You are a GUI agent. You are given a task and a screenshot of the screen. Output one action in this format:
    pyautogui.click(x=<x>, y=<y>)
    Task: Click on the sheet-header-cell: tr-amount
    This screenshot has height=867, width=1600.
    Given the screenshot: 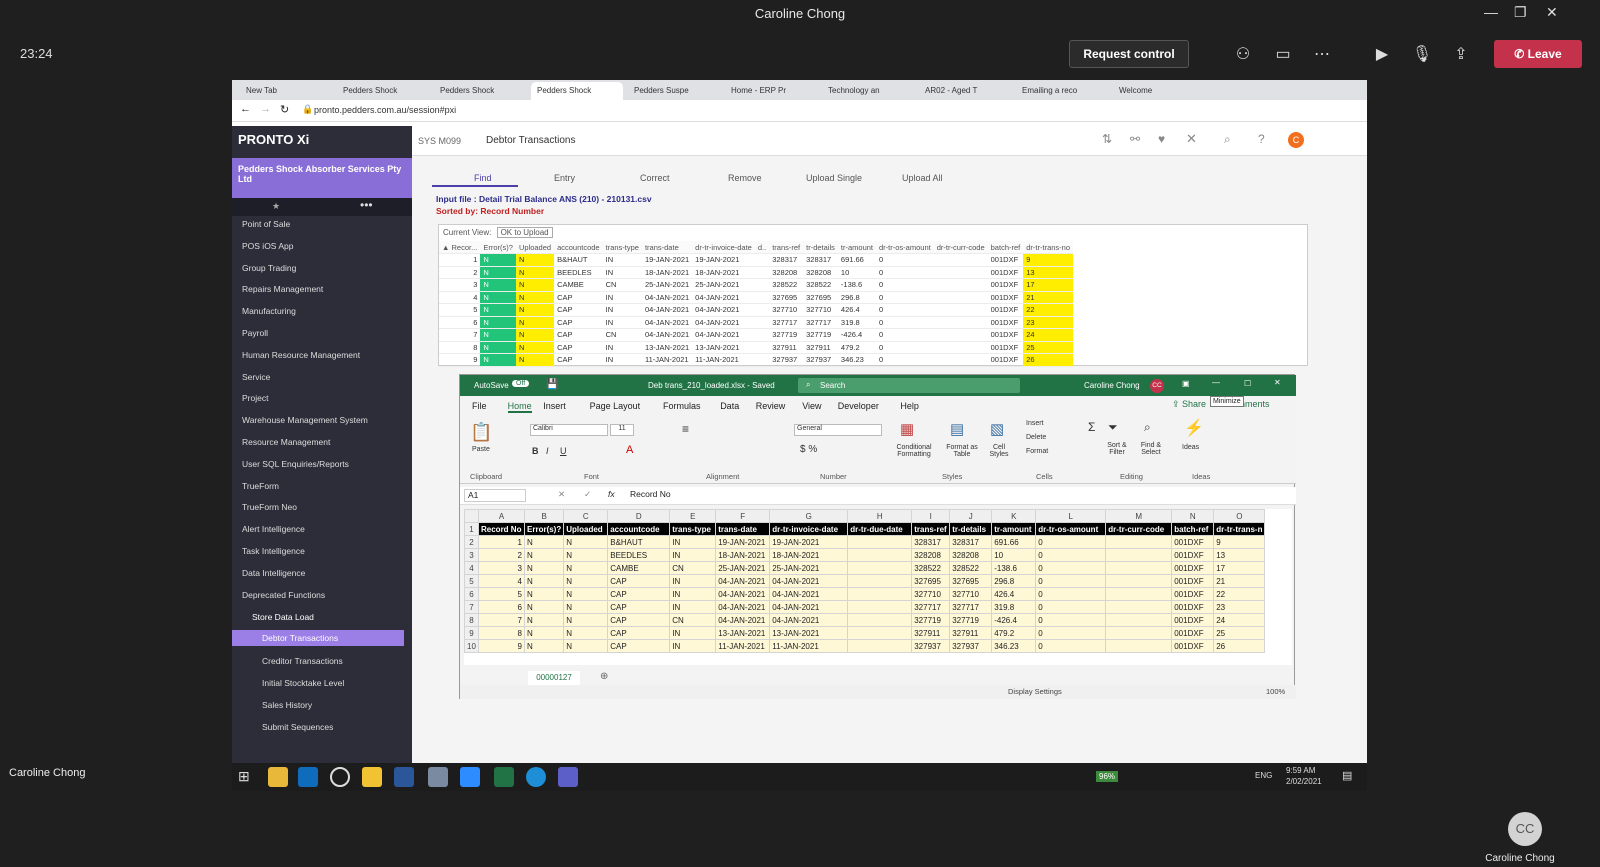 What is the action you would take?
    pyautogui.click(x=1014, y=529)
    